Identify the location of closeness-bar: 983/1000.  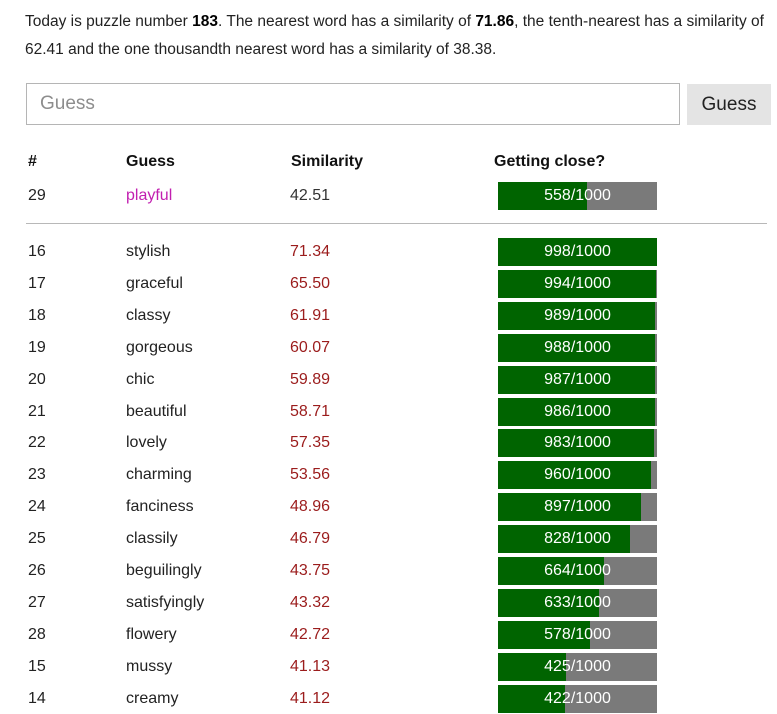
(577, 443).